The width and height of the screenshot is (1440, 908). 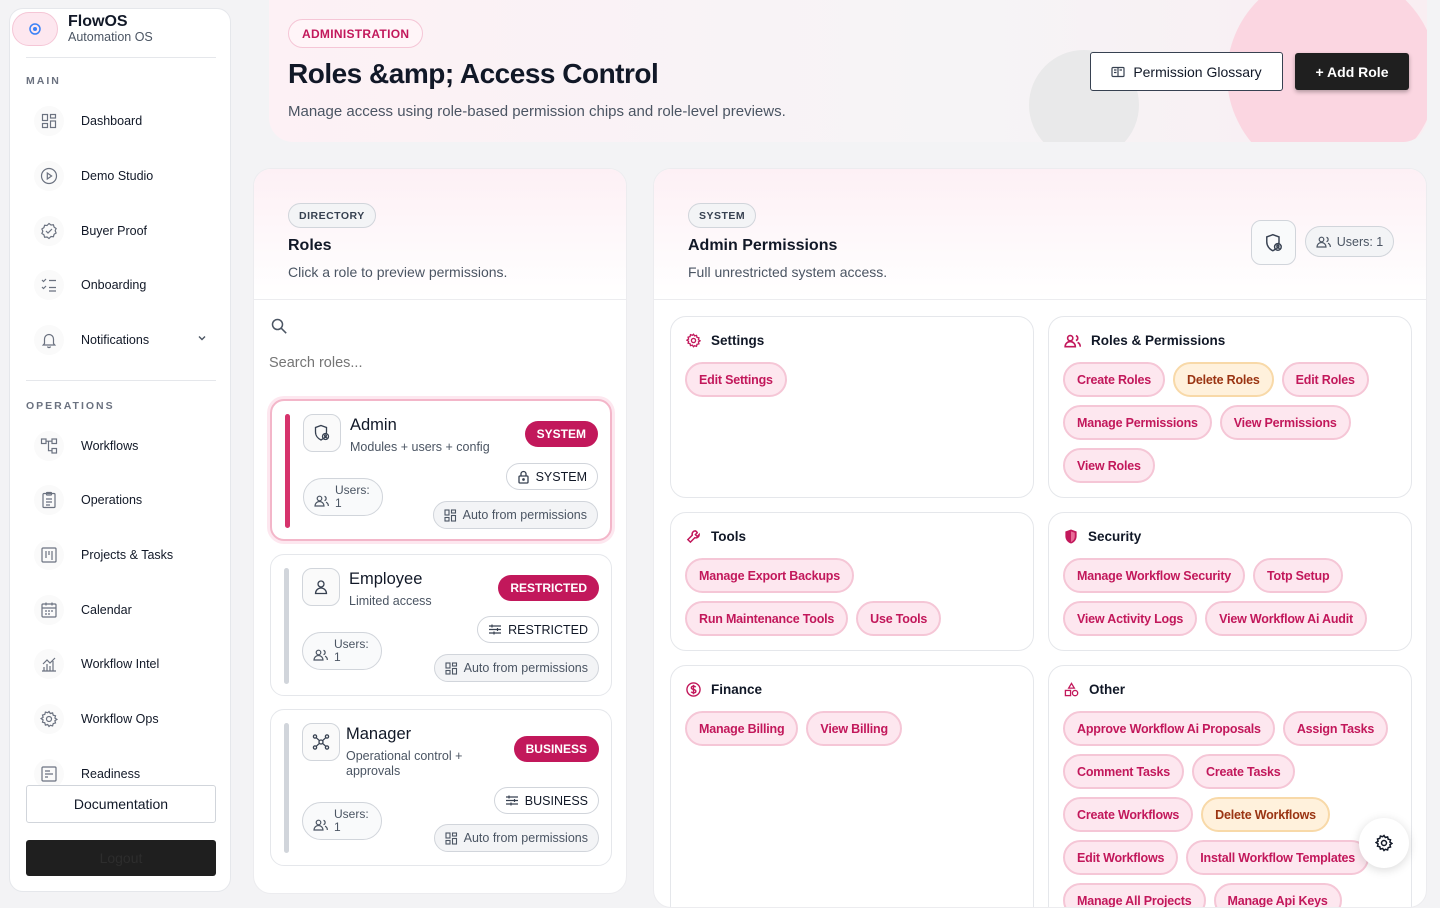 I want to click on role-type-chip: RESTRICTED, so click(x=538, y=629).